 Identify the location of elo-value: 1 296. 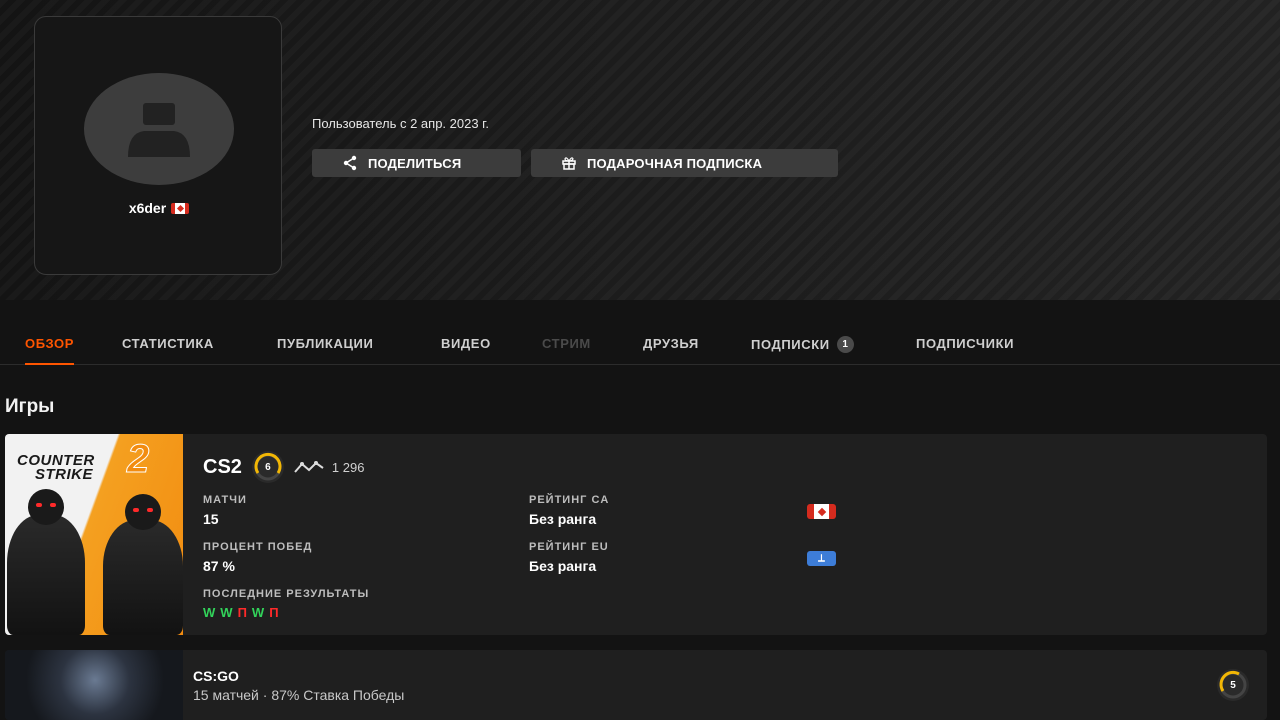
(348, 467).